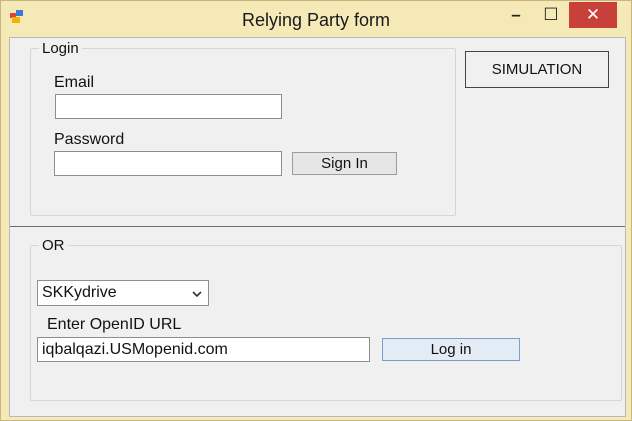  Describe the element at coordinates (451, 349) in the screenshot. I see `openid-login-button: Log in` at that location.